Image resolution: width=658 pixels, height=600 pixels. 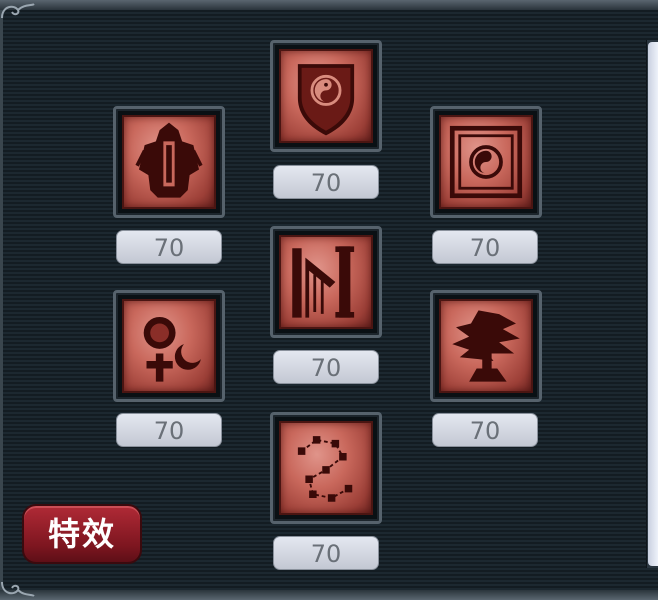 I want to click on pine-tree-icon, so click(x=486, y=346).